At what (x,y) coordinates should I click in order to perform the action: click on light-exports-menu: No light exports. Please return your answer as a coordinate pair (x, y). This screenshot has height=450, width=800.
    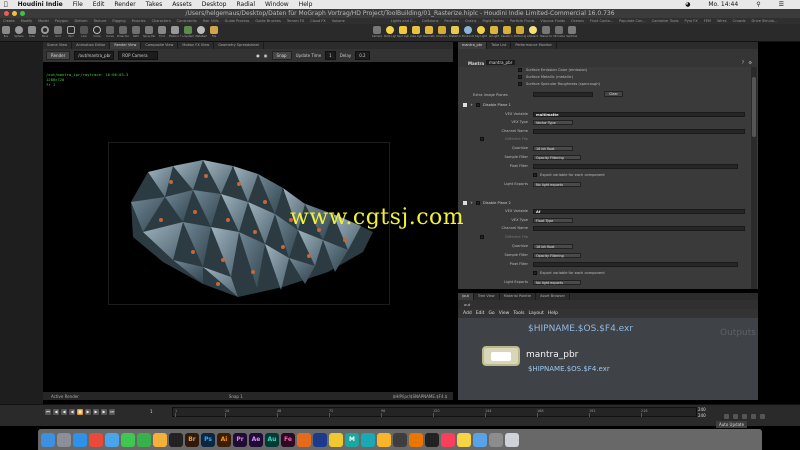
    Looking at the image, I should click on (557, 184).